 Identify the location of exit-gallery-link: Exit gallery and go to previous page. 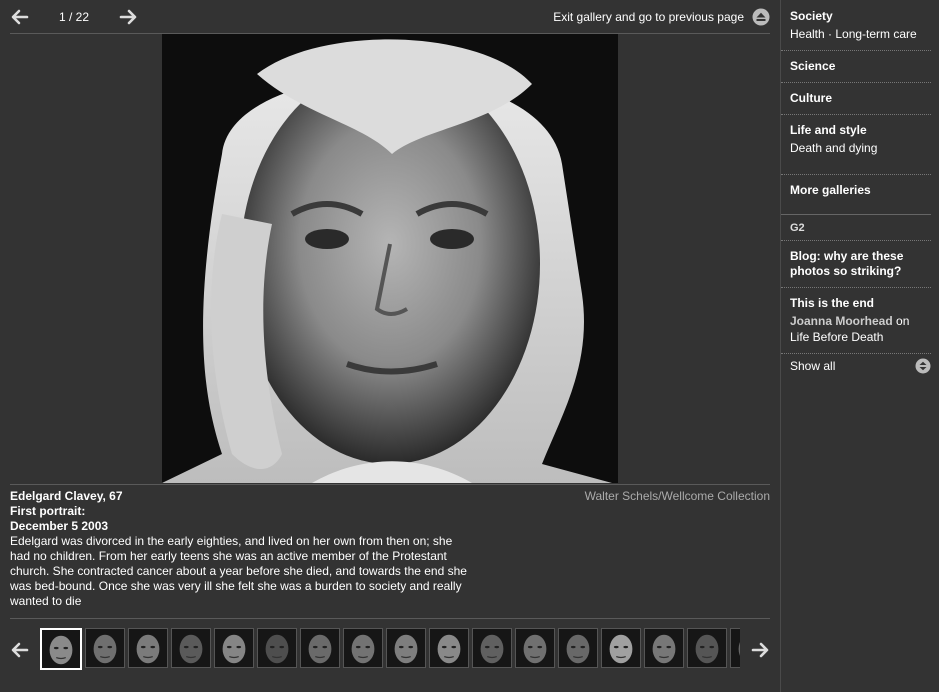
(648, 17).